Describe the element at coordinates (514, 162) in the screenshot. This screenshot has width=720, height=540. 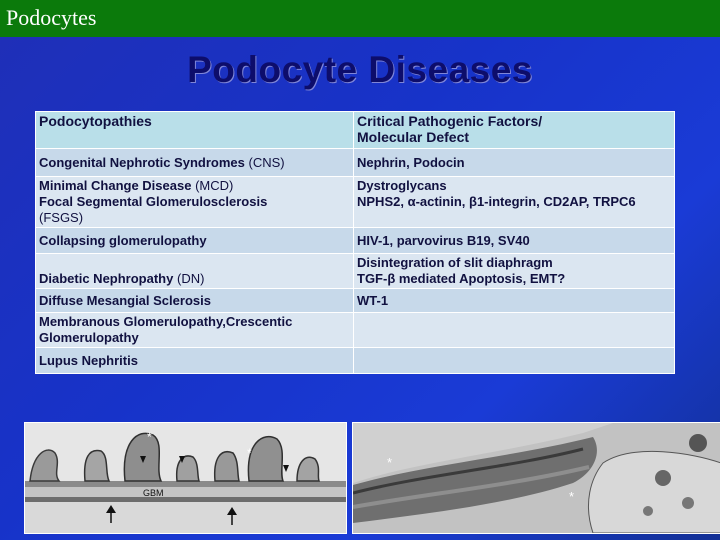
I see `factor-cell: Nephrin, Podocin` at that location.